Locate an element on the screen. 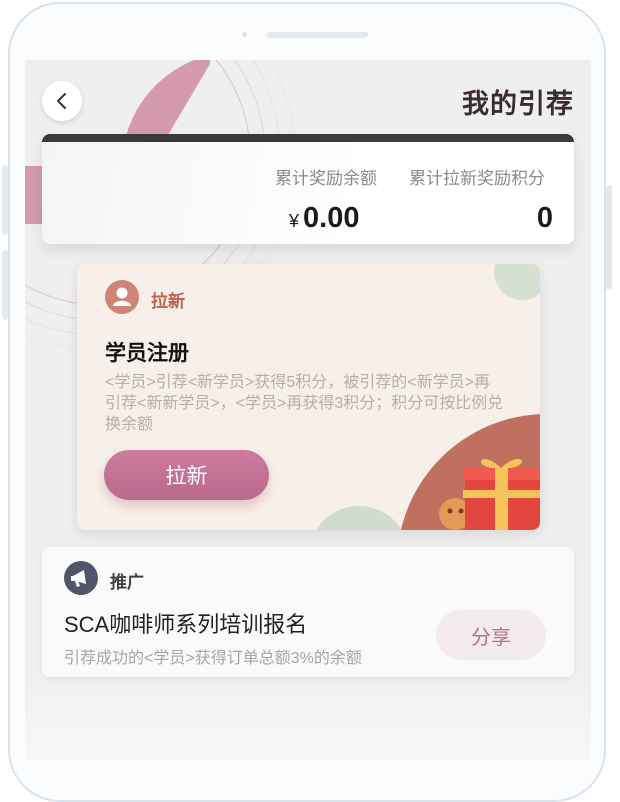  reward-balance-value: ¥0.00 is located at coordinates (324, 218).